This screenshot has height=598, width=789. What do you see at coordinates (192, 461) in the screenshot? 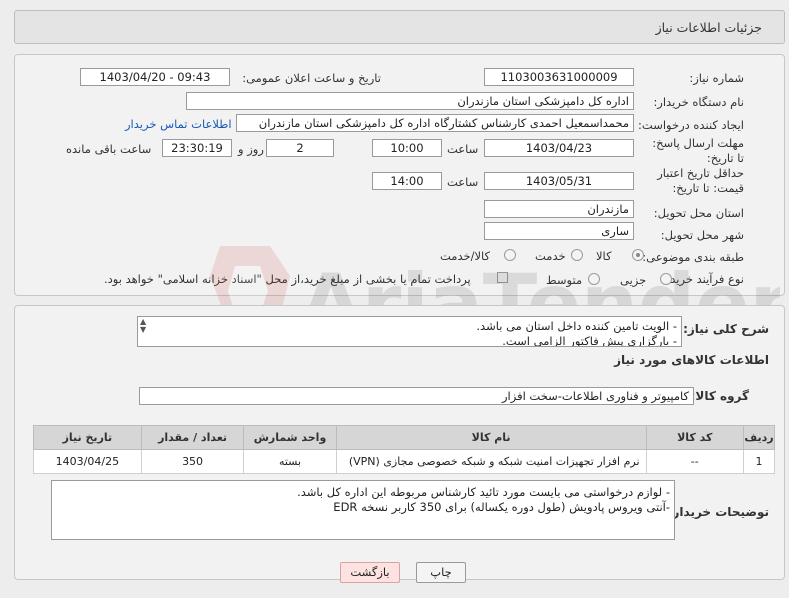
I see `cell-quantity: 350` at bounding box center [192, 461].